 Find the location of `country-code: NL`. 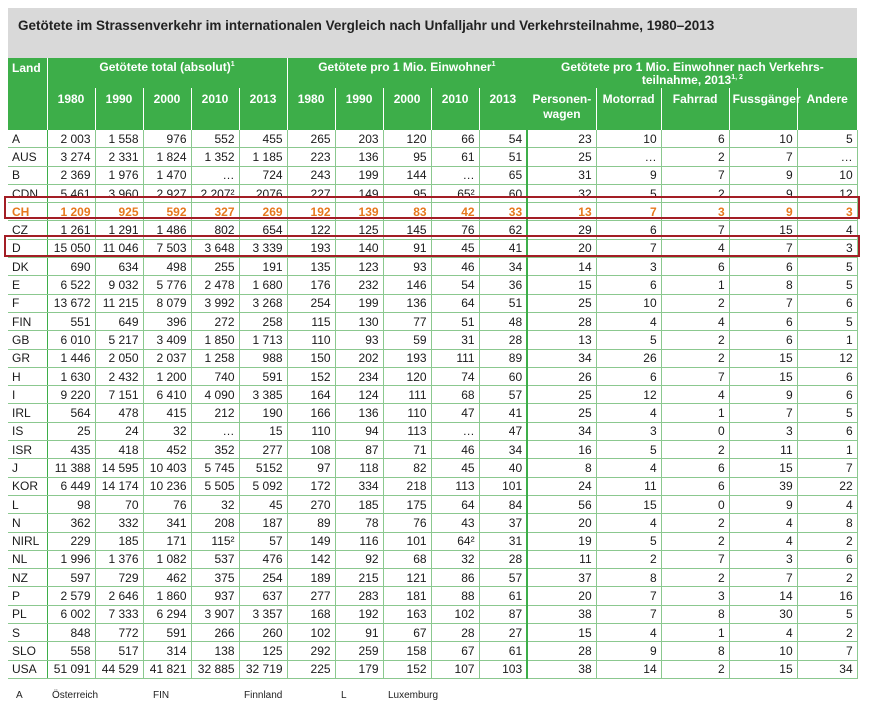

country-code: NL is located at coordinates (28, 560).